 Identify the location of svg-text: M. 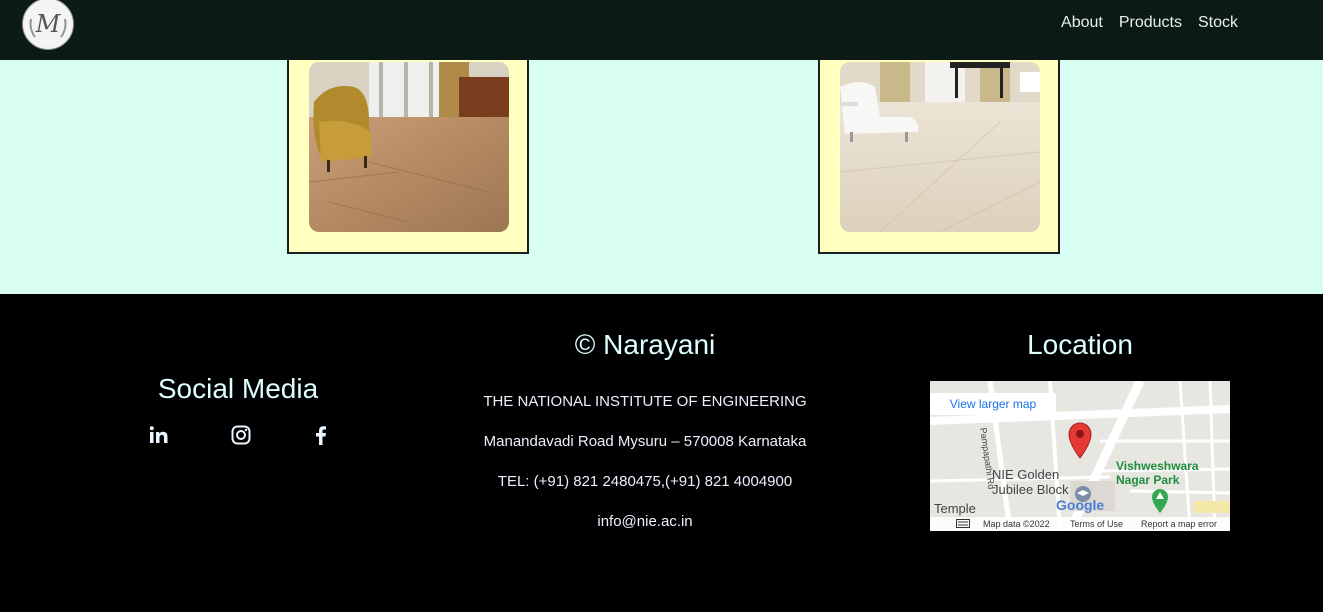
(48, 24).